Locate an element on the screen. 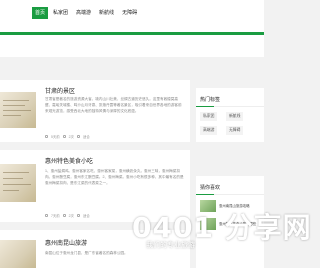 Image resolution: width=320 pixels, height=268 pixels. top-bar: 首页 私家团 高端游 新航线 无障碍 is located at coordinates (132, 16).